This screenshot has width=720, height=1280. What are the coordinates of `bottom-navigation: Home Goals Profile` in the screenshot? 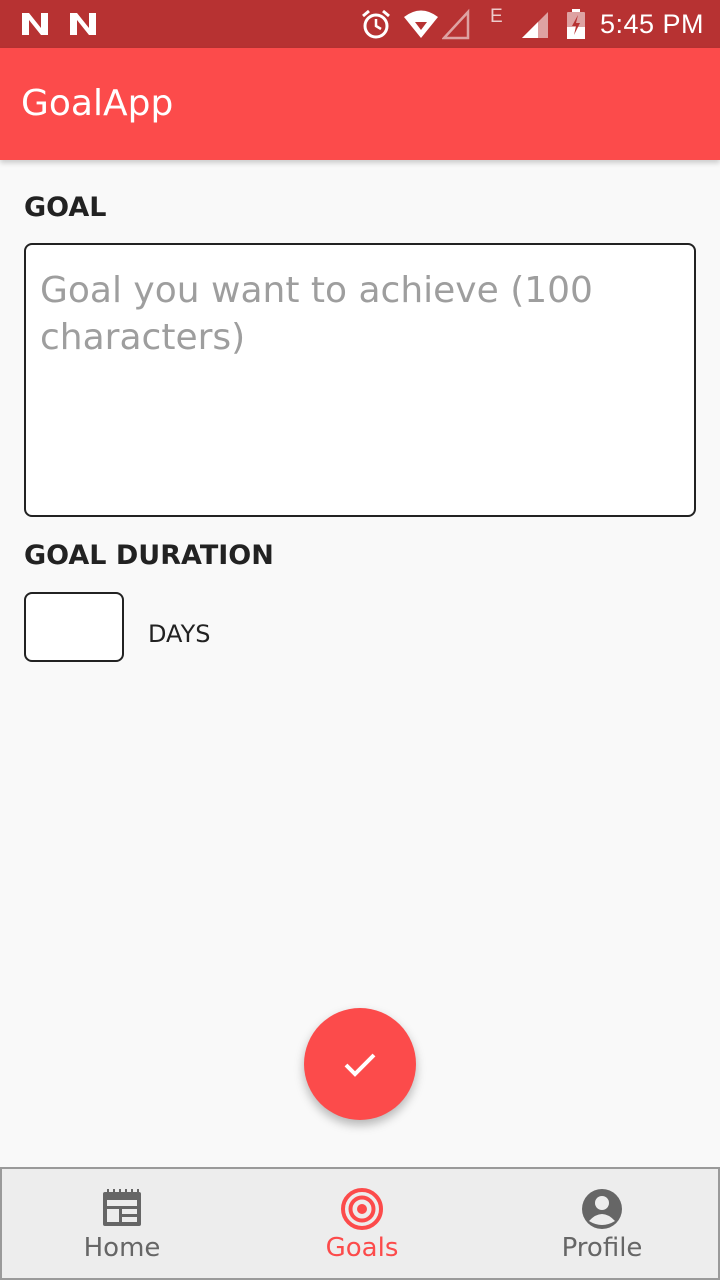 It's located at (360, 1223).